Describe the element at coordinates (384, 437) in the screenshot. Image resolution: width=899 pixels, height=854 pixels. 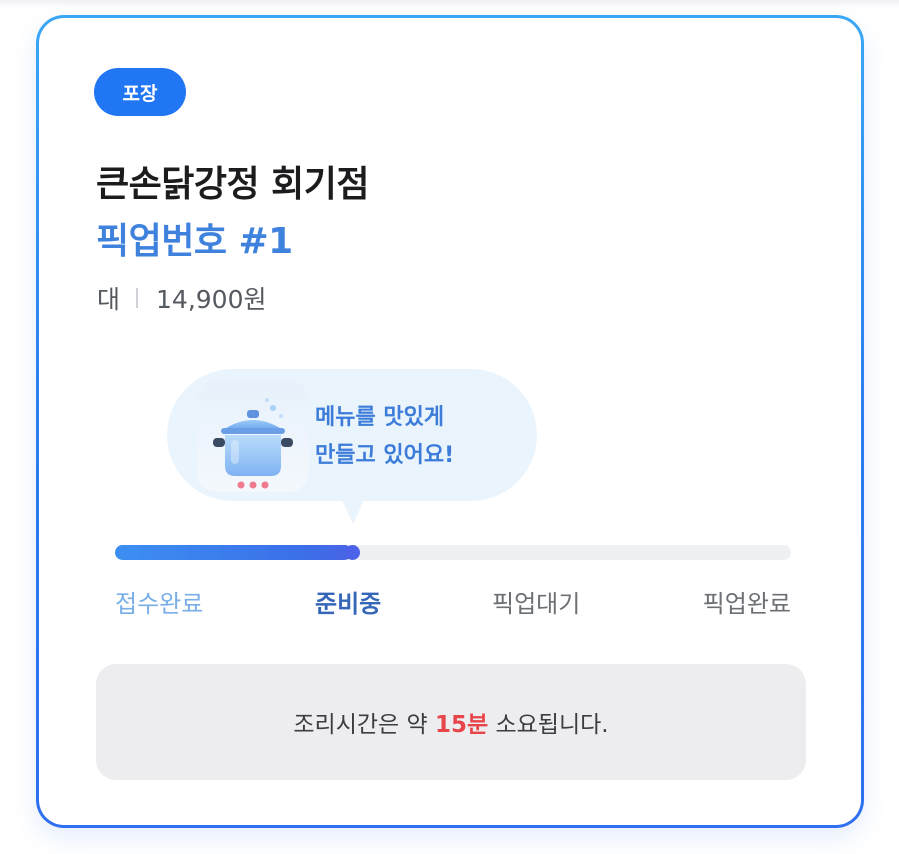
I see `status-message: 메뉴를 맛있게 만들고 있어요!` at that location.